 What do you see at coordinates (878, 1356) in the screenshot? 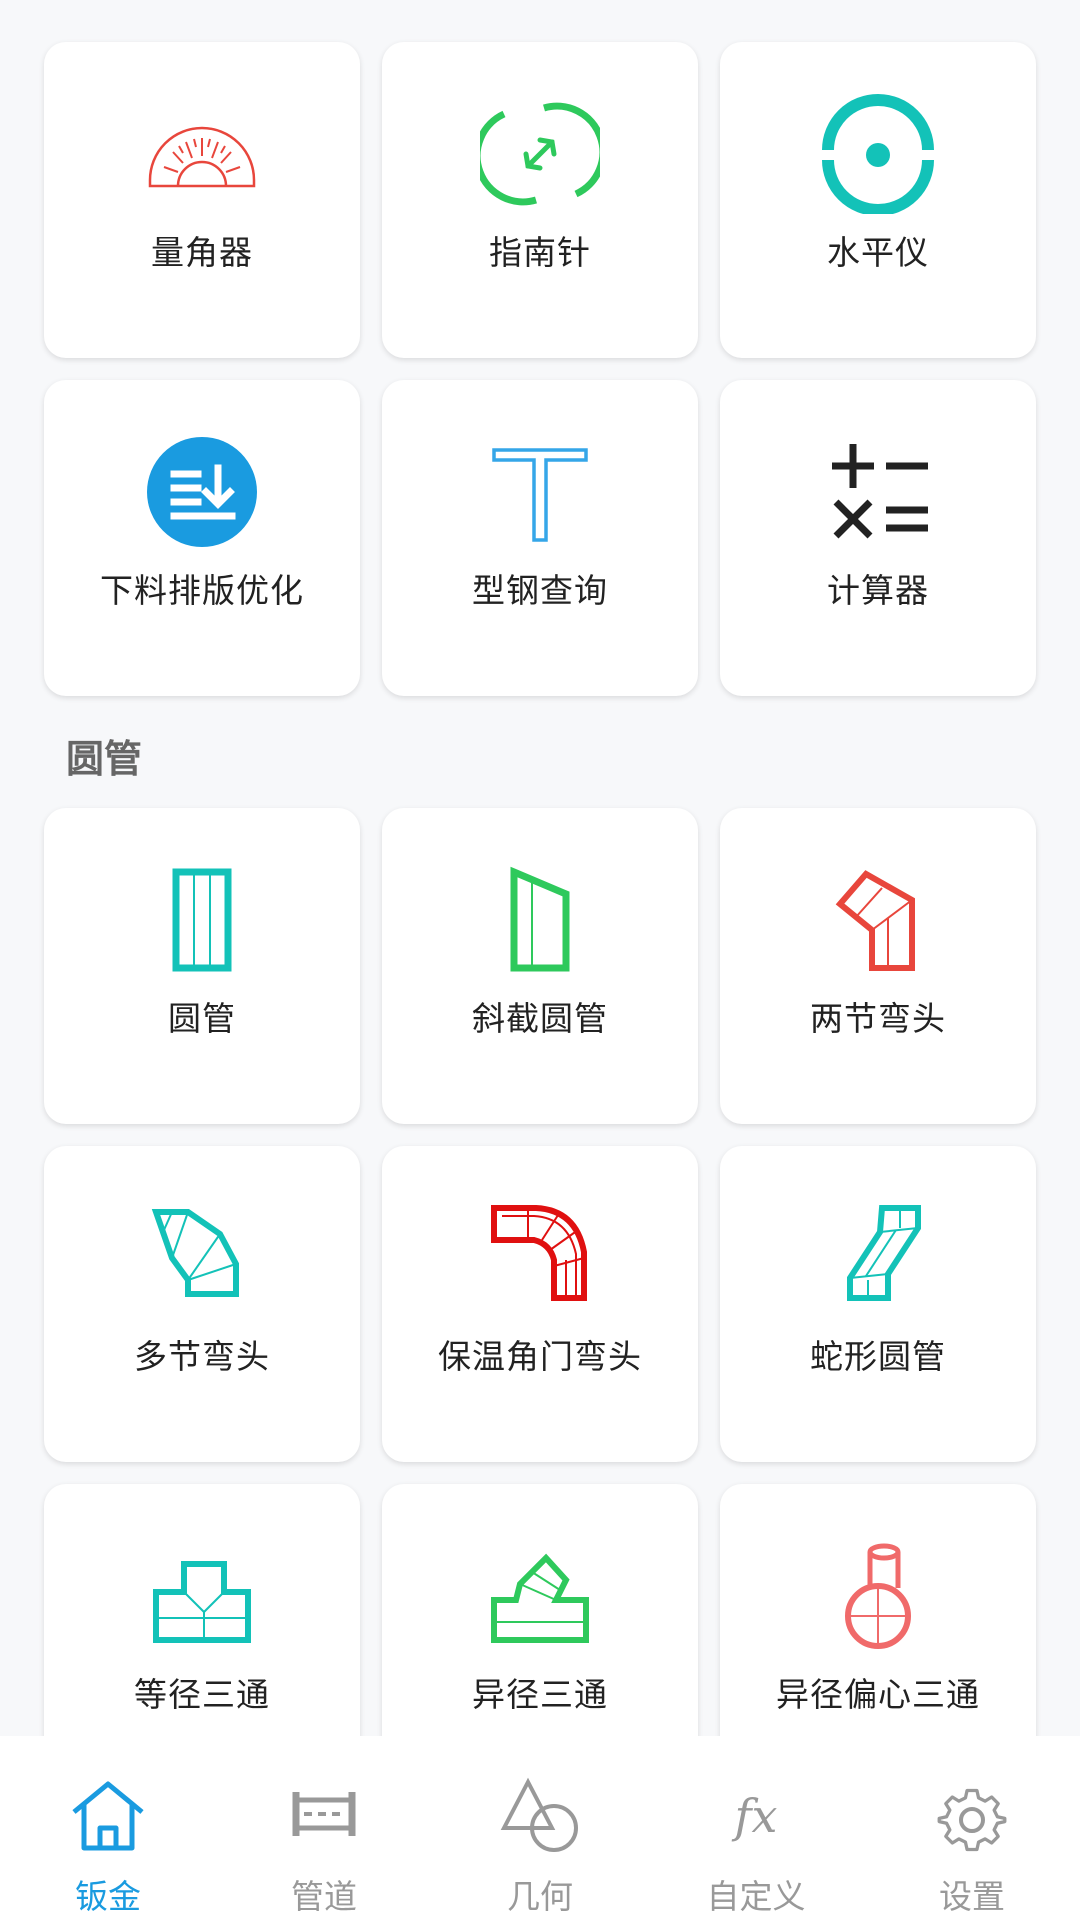
I see `pipe-label: 蛇形圆管` at bounding box center [878, 1356].